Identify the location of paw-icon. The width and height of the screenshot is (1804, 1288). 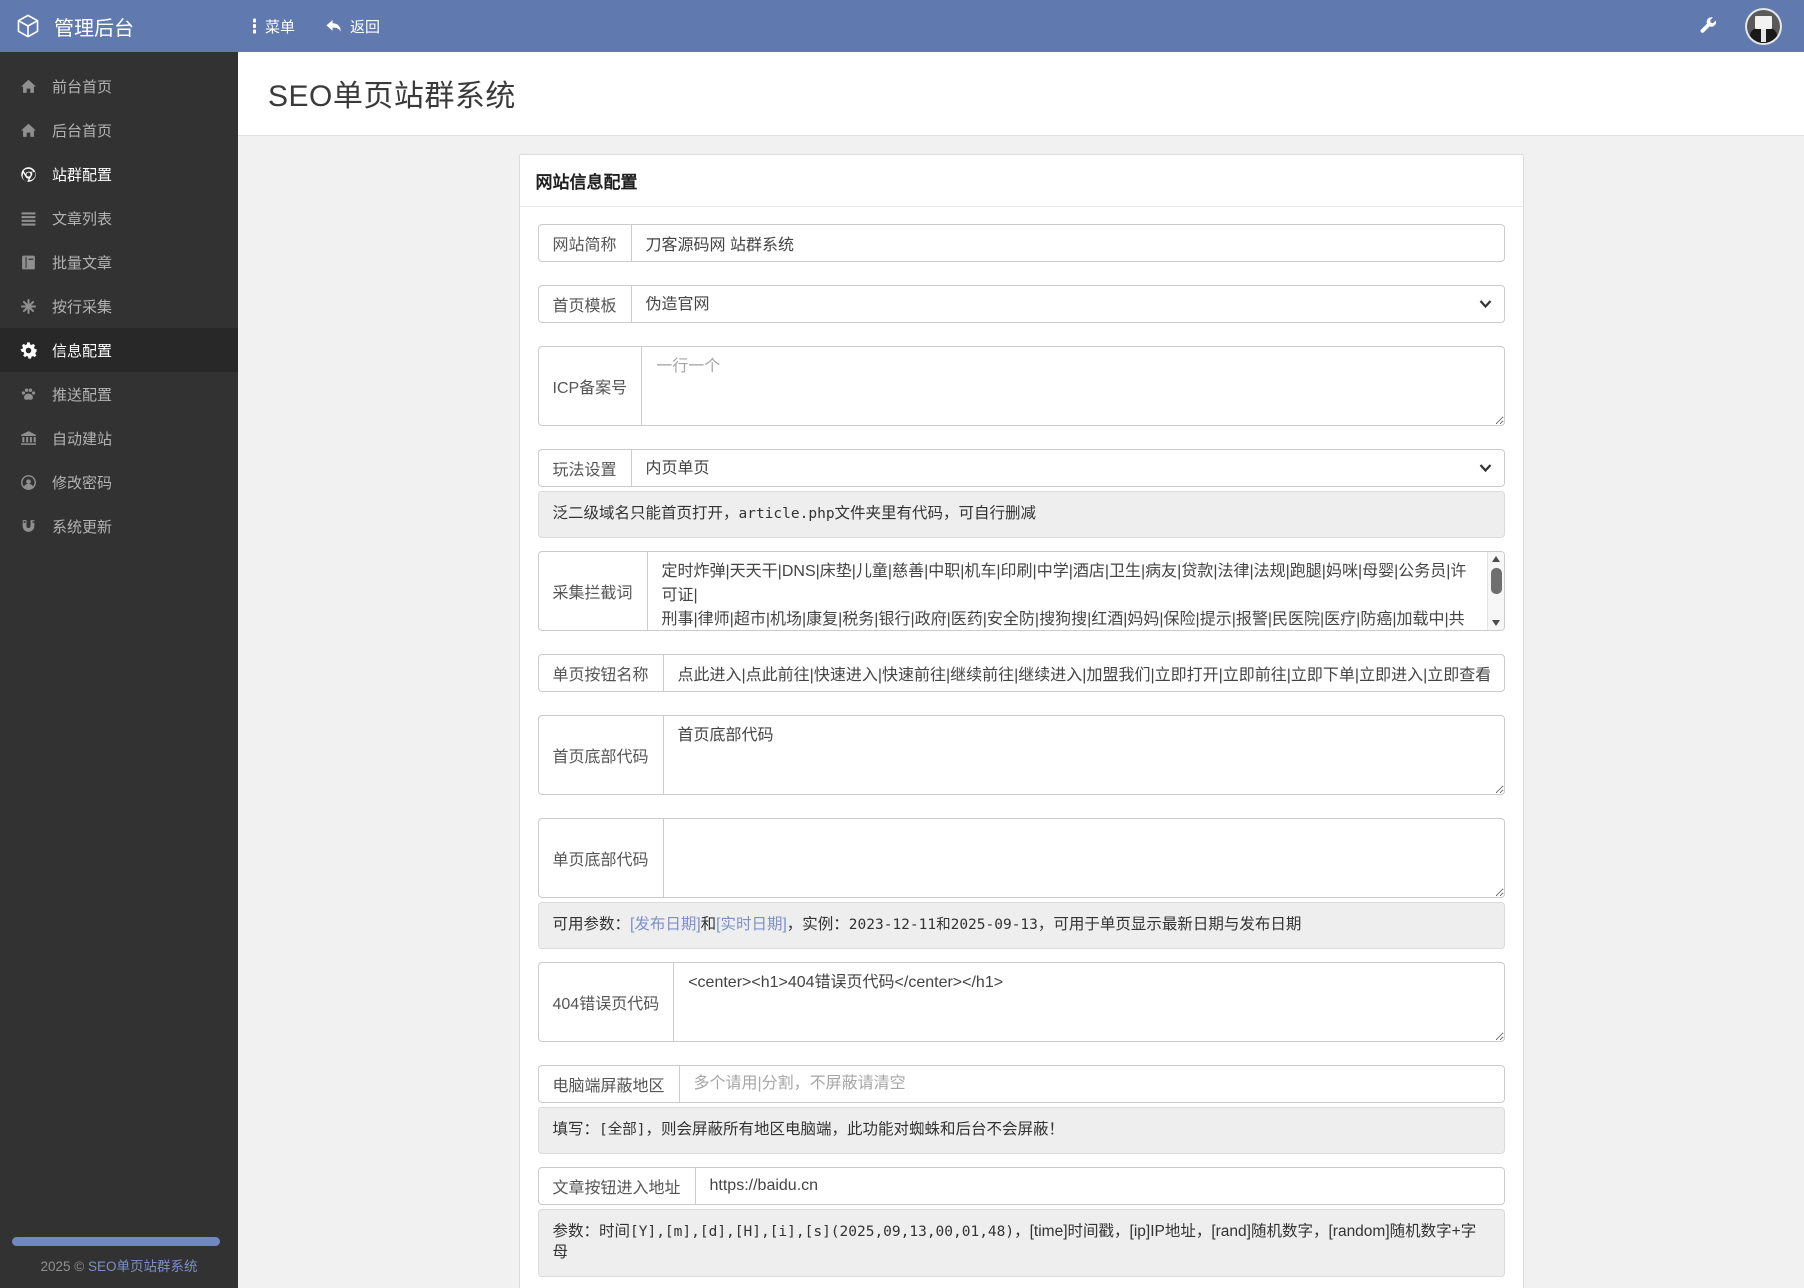
(28, 394).